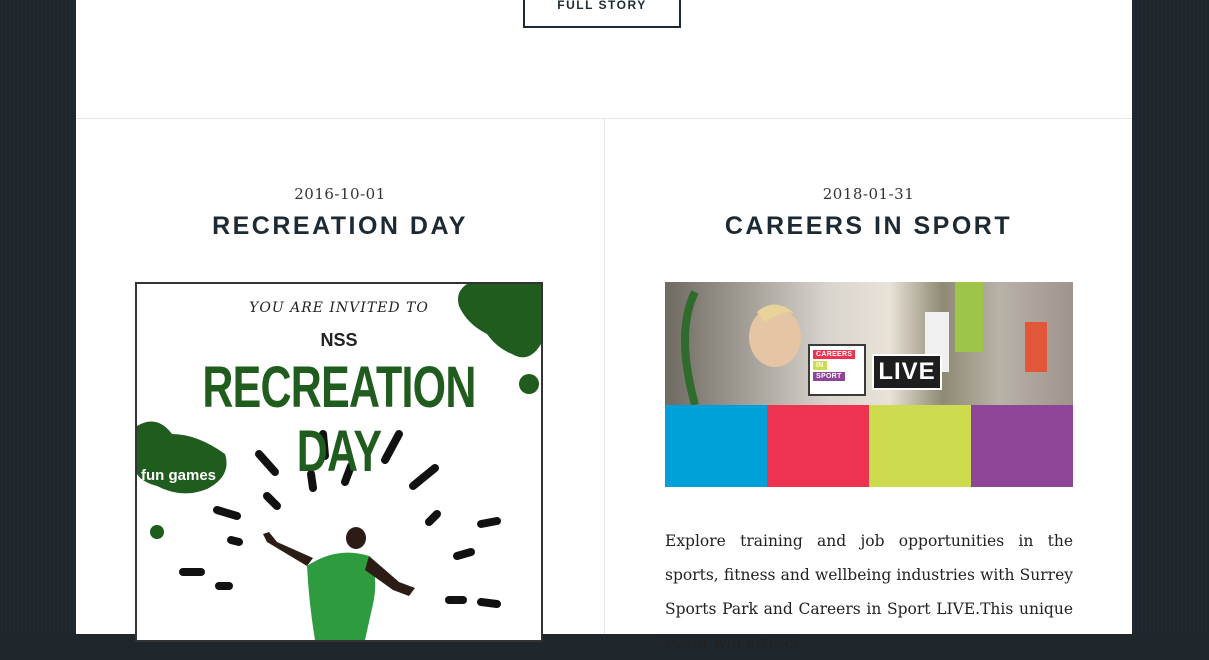 The width and height of the screenshot is (1209, 660). I want to click on poster-org: NSS, so click(339, 340).